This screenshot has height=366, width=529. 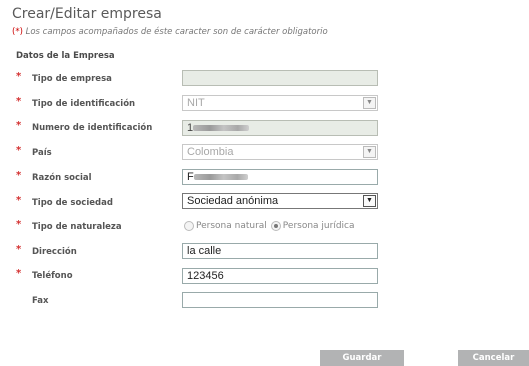 What do you see at coordinates (280, 251) in the screenshot?
I see `direccion-input: la calle` at bounding box center [280, 251].